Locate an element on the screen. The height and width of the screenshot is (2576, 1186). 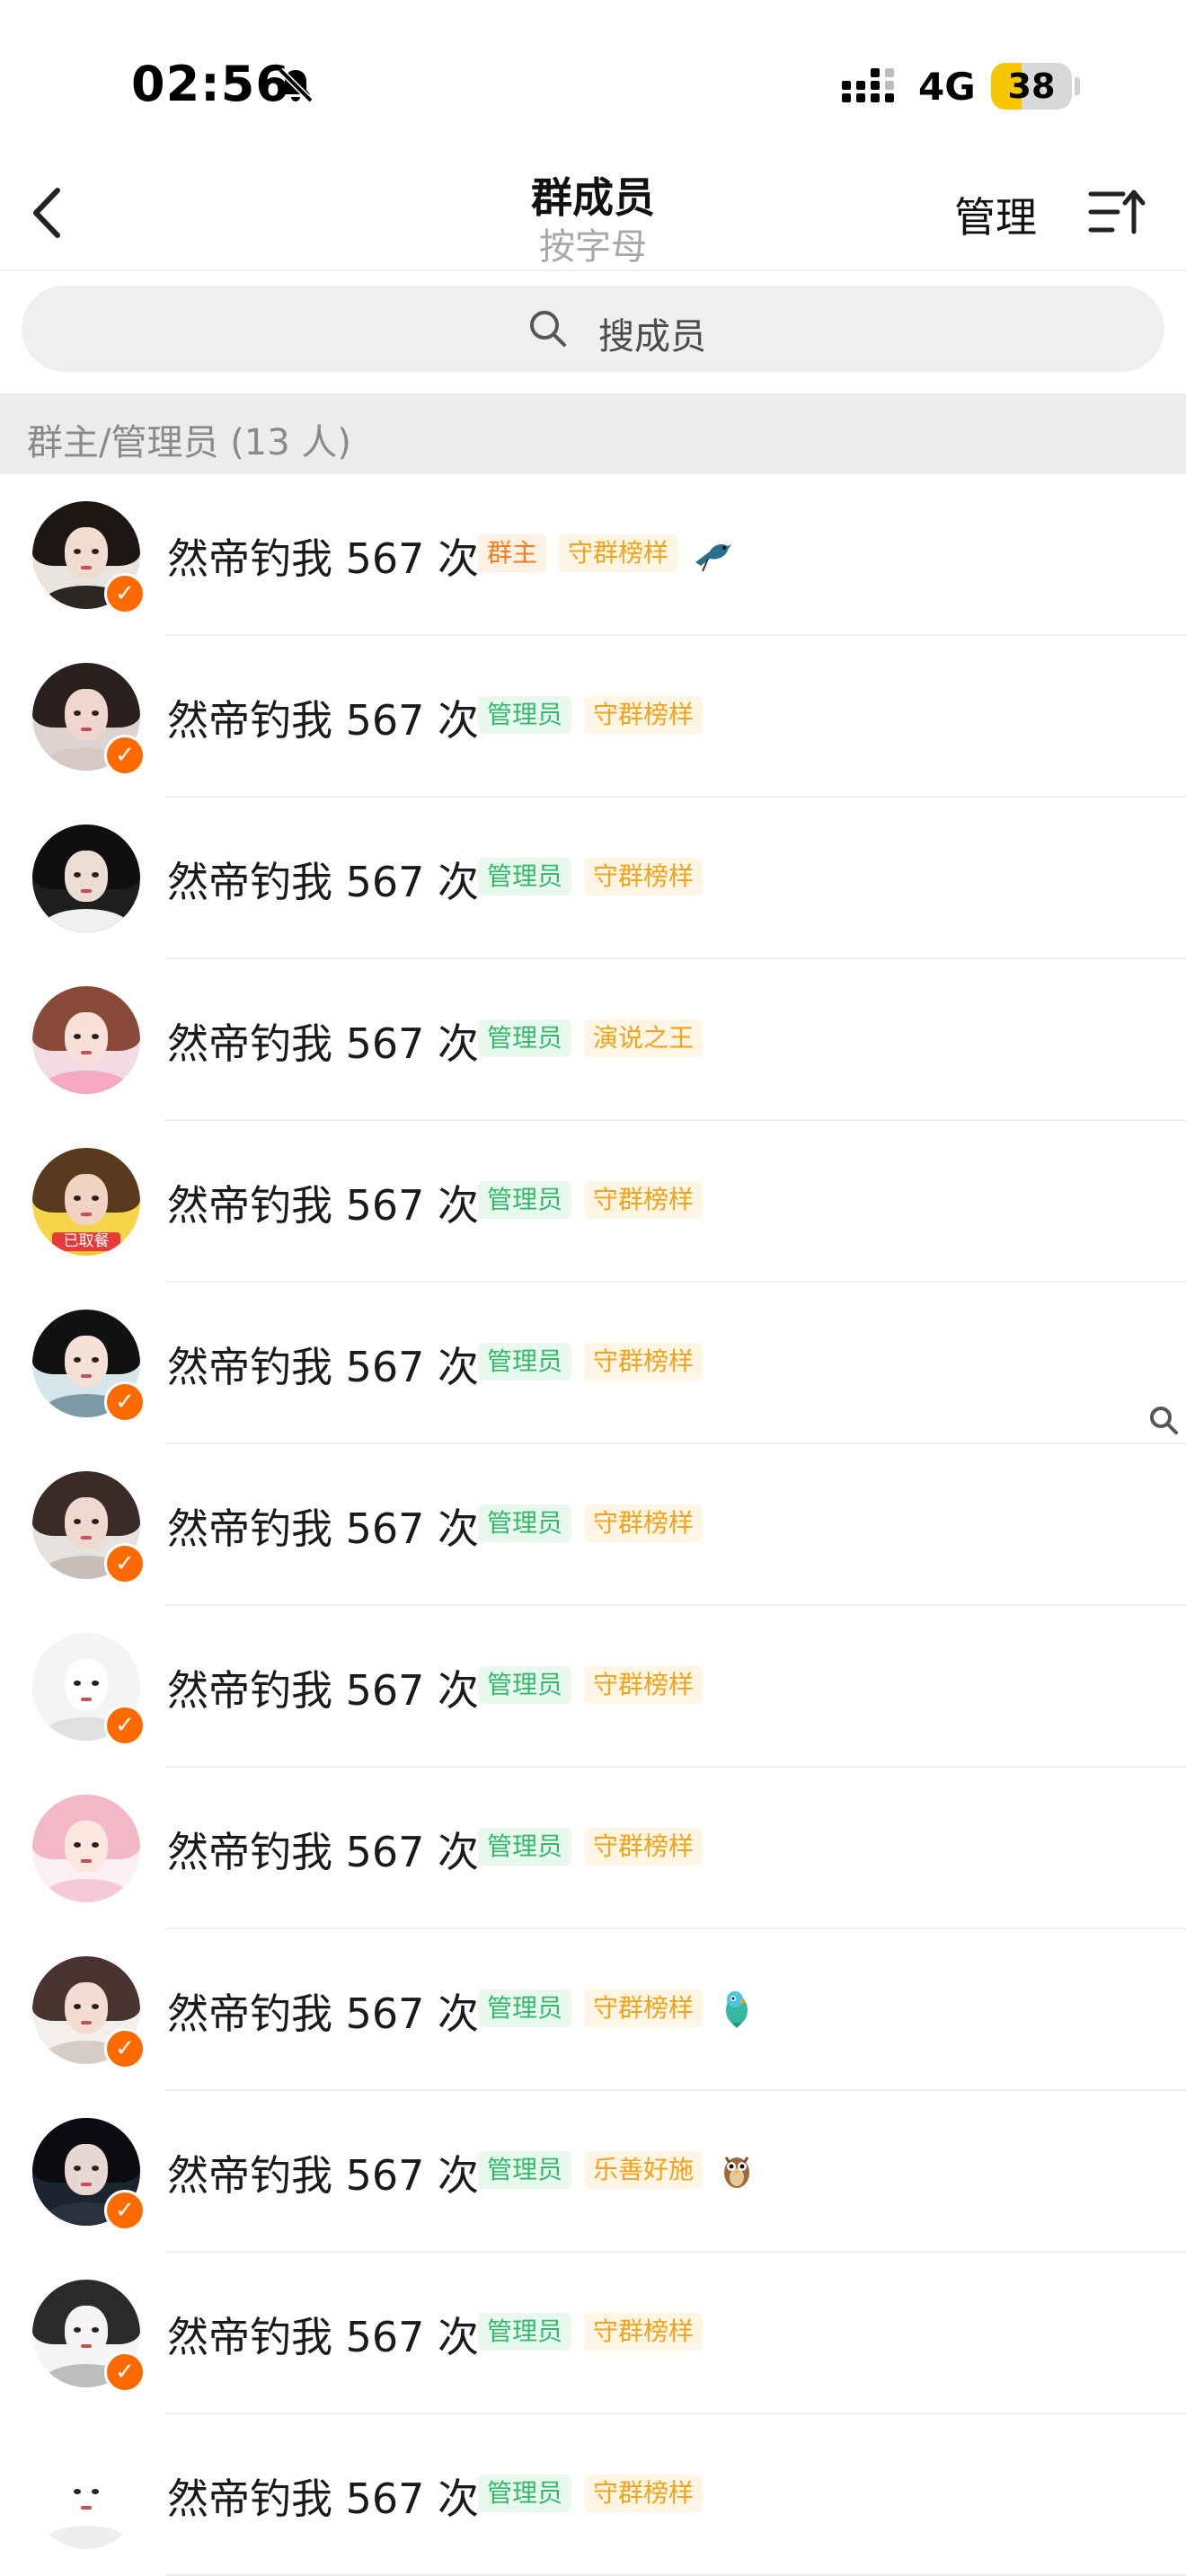
section-title: 群主/管理员 (13 人) is located at coordinates (189, 442).